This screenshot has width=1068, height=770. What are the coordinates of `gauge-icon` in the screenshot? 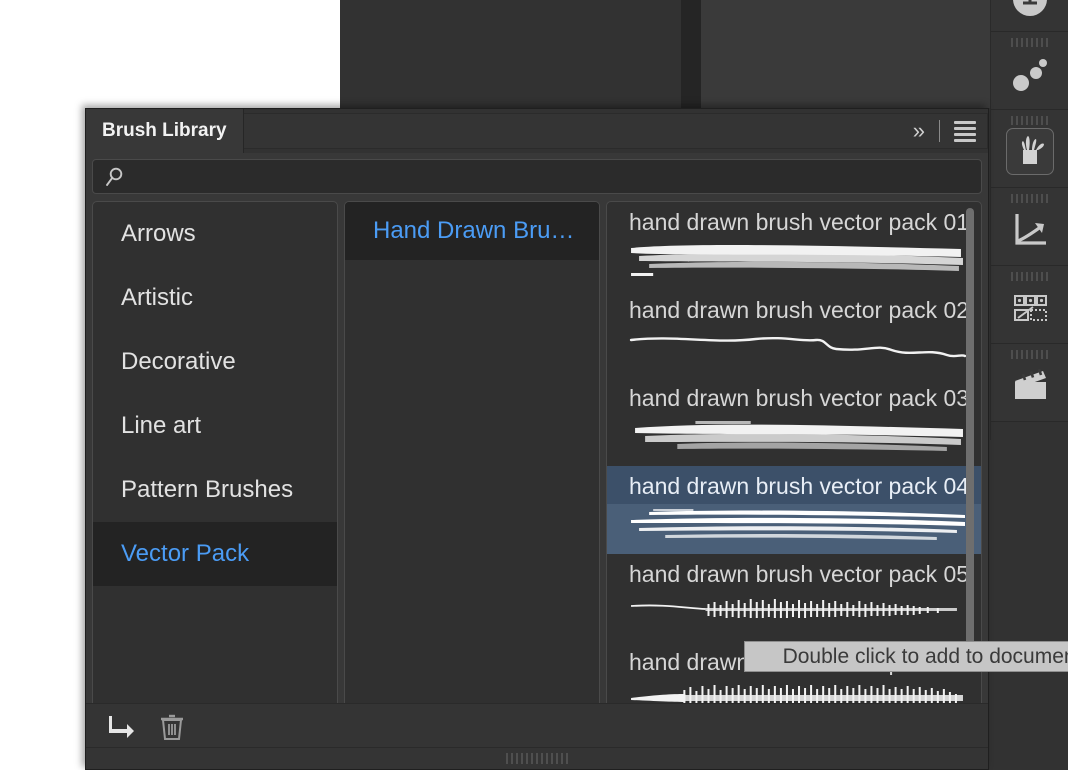 It's located at (1030, 8).